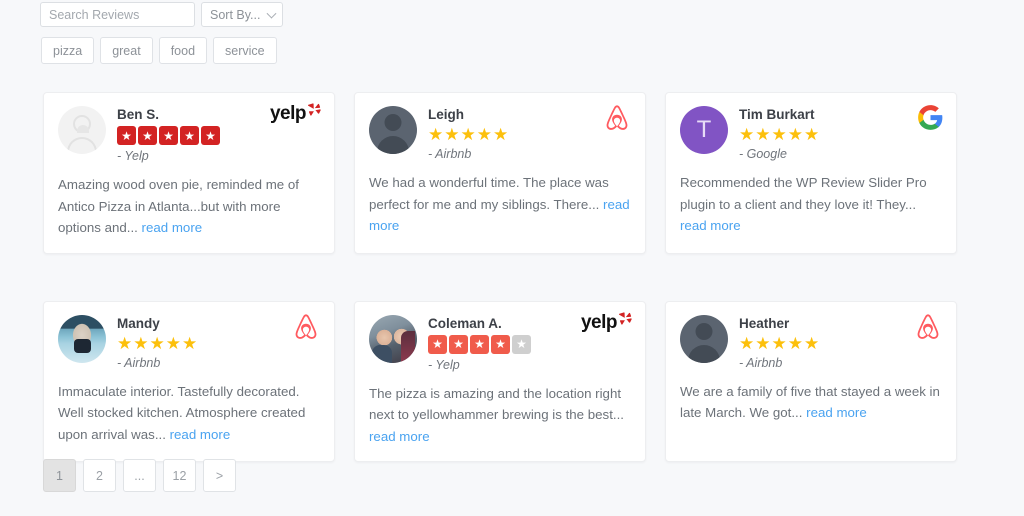 This screenshot has height=516, width=1024. I want to click on review-meta: Heather ★ ★ ★ ★ ★ - Airbnb, so click(779, 342).